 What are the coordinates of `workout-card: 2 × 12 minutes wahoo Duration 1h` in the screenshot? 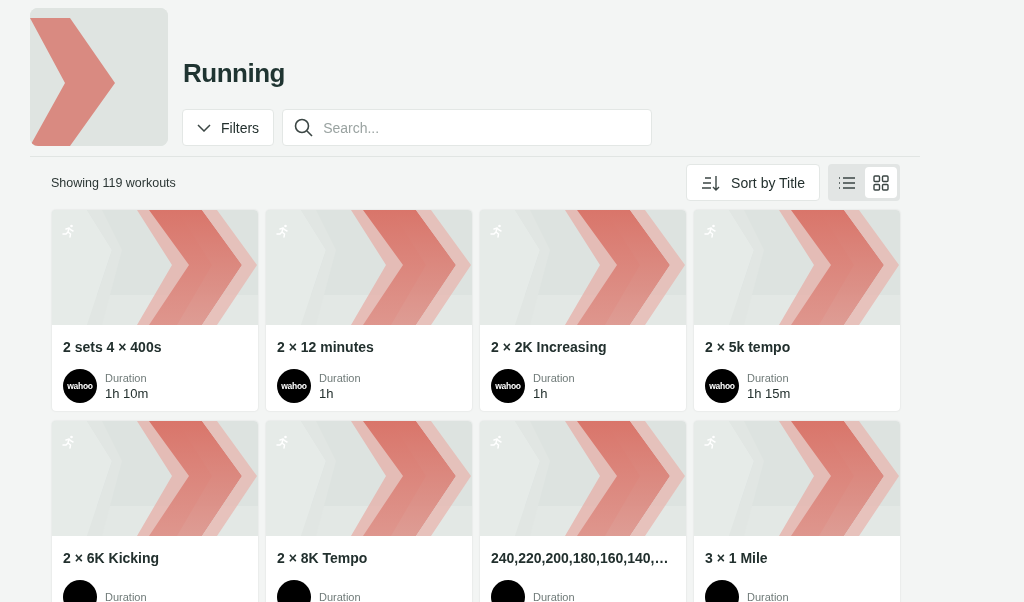 It's located at (369, 310).